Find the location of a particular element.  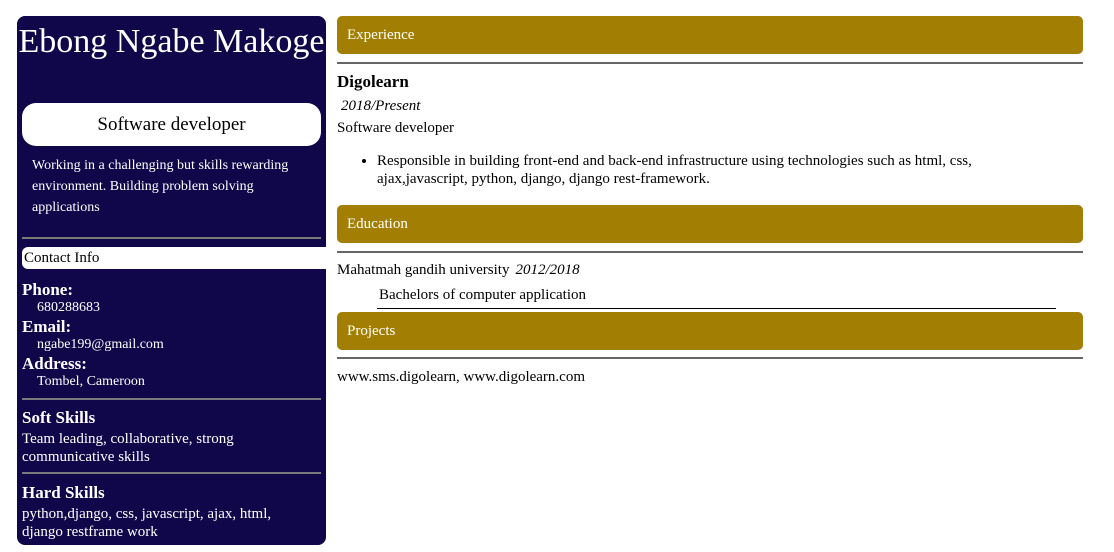

email-label: Email: is located at coordinates (47, 326).